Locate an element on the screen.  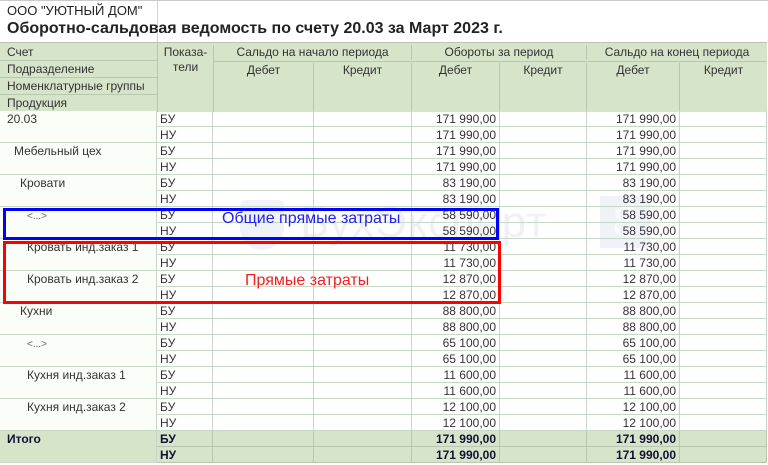
table-row: БУ 11 600,00 11 600,00 is located at coordinates (383, 375).